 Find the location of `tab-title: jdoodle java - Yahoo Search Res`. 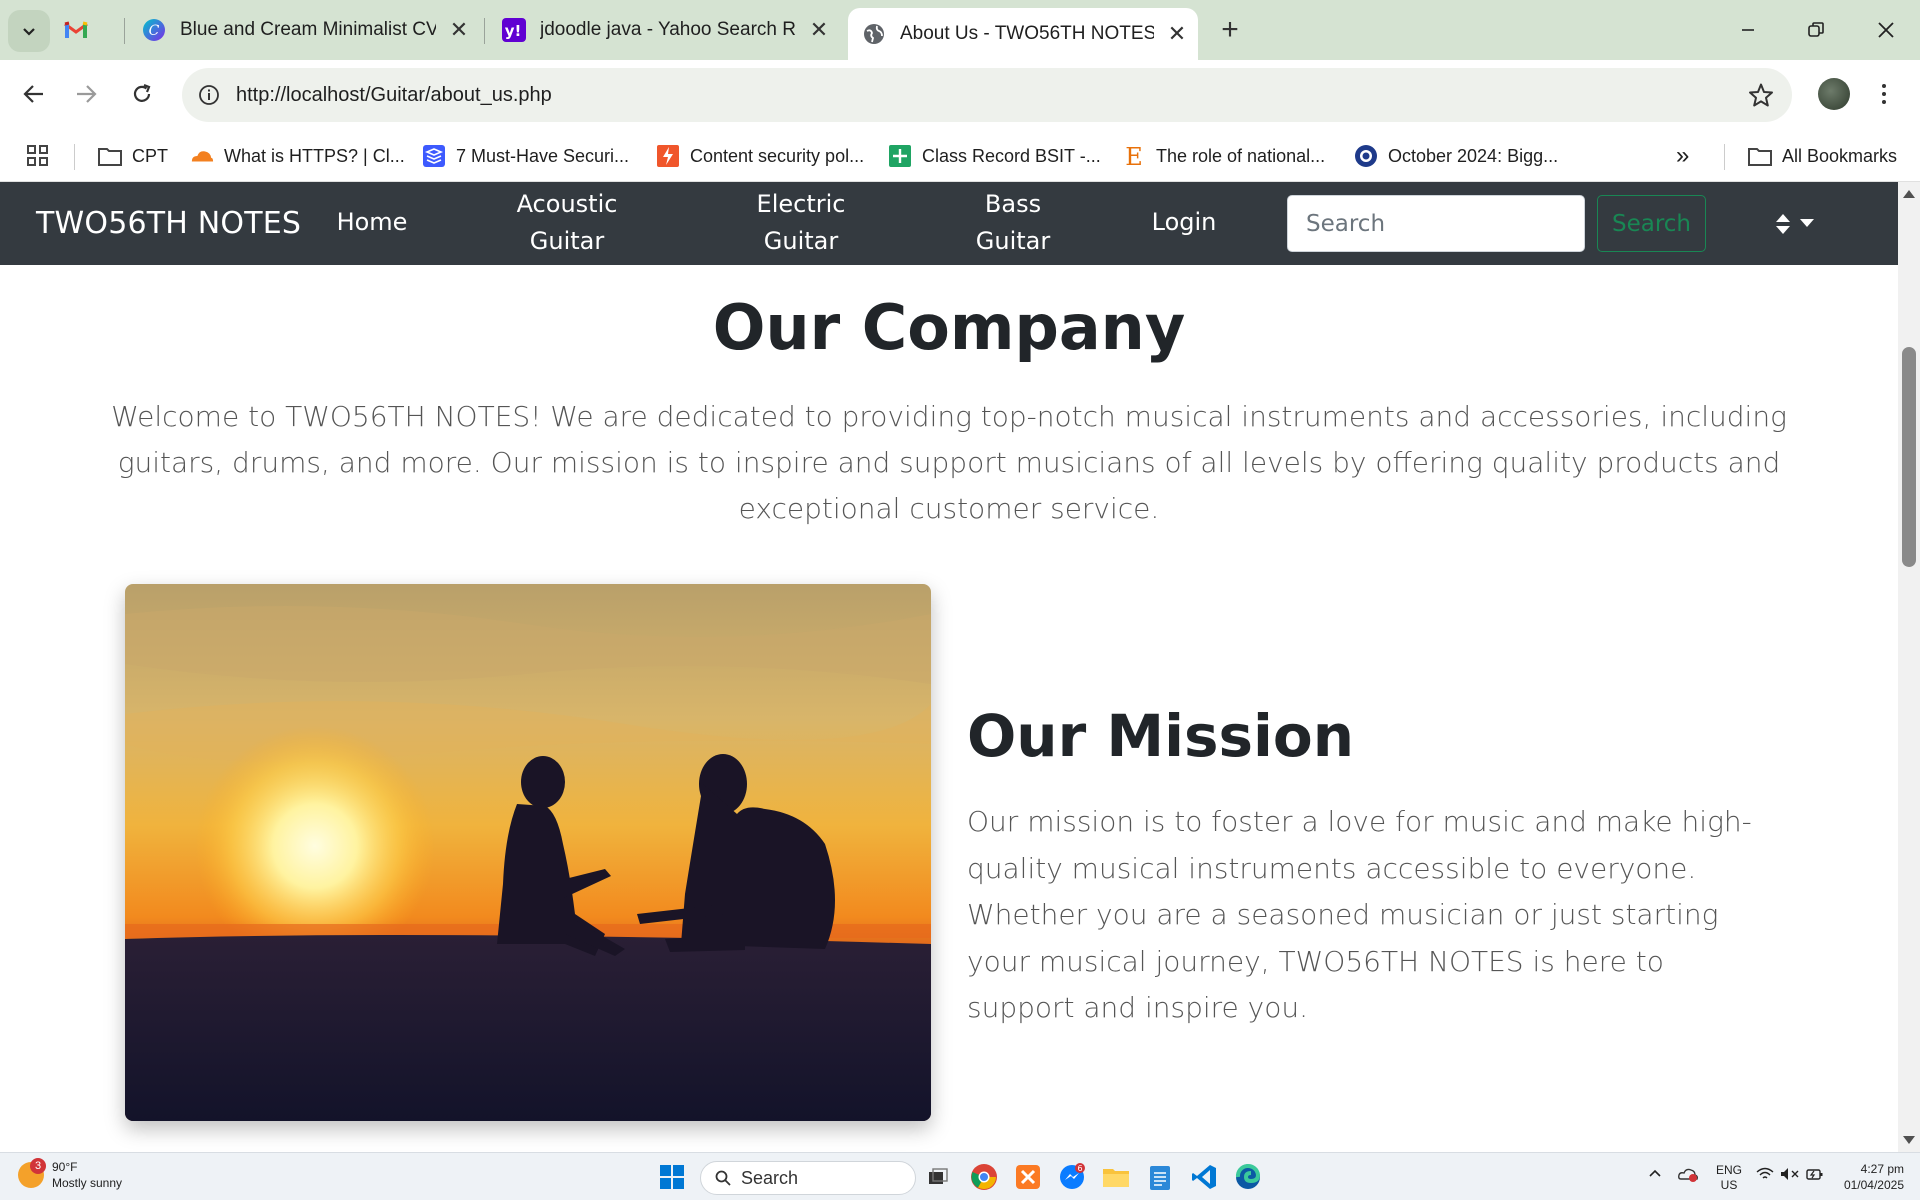

tab-title: jdoodle java - Yahoo Search Res is located at coordinates (668, 29).